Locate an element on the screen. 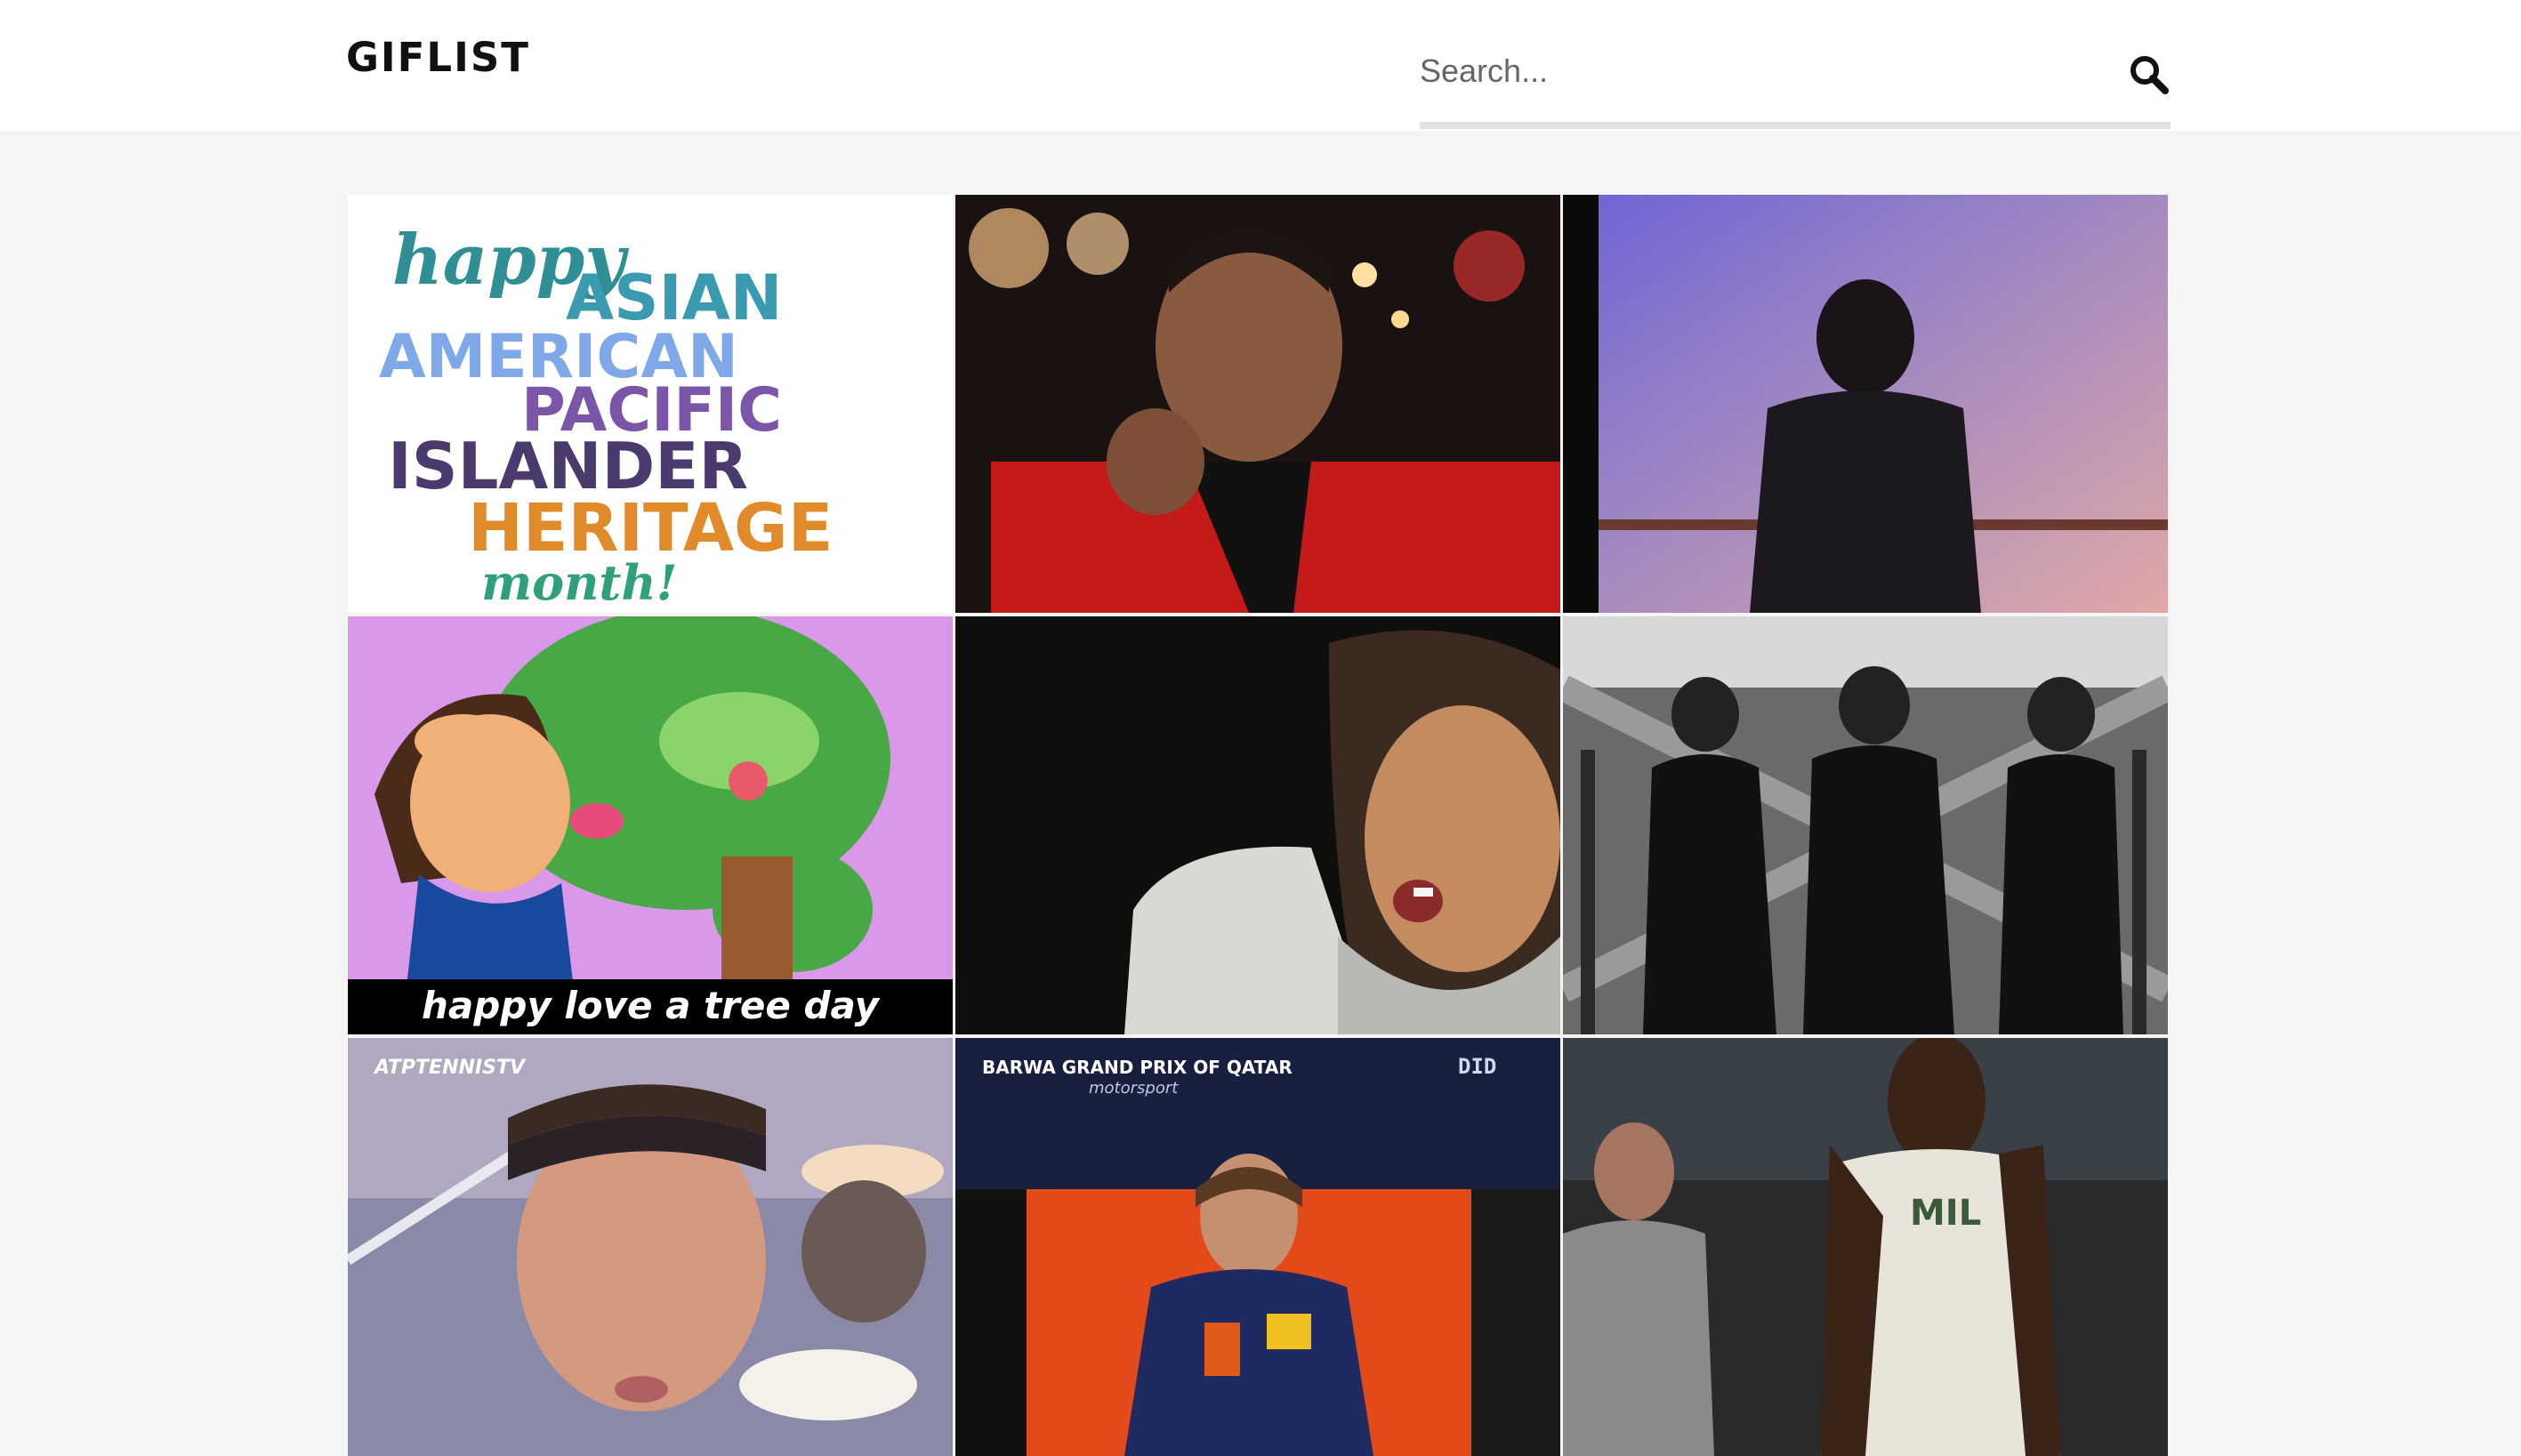  three-dancers-image is located at coordinates (1865, 825).